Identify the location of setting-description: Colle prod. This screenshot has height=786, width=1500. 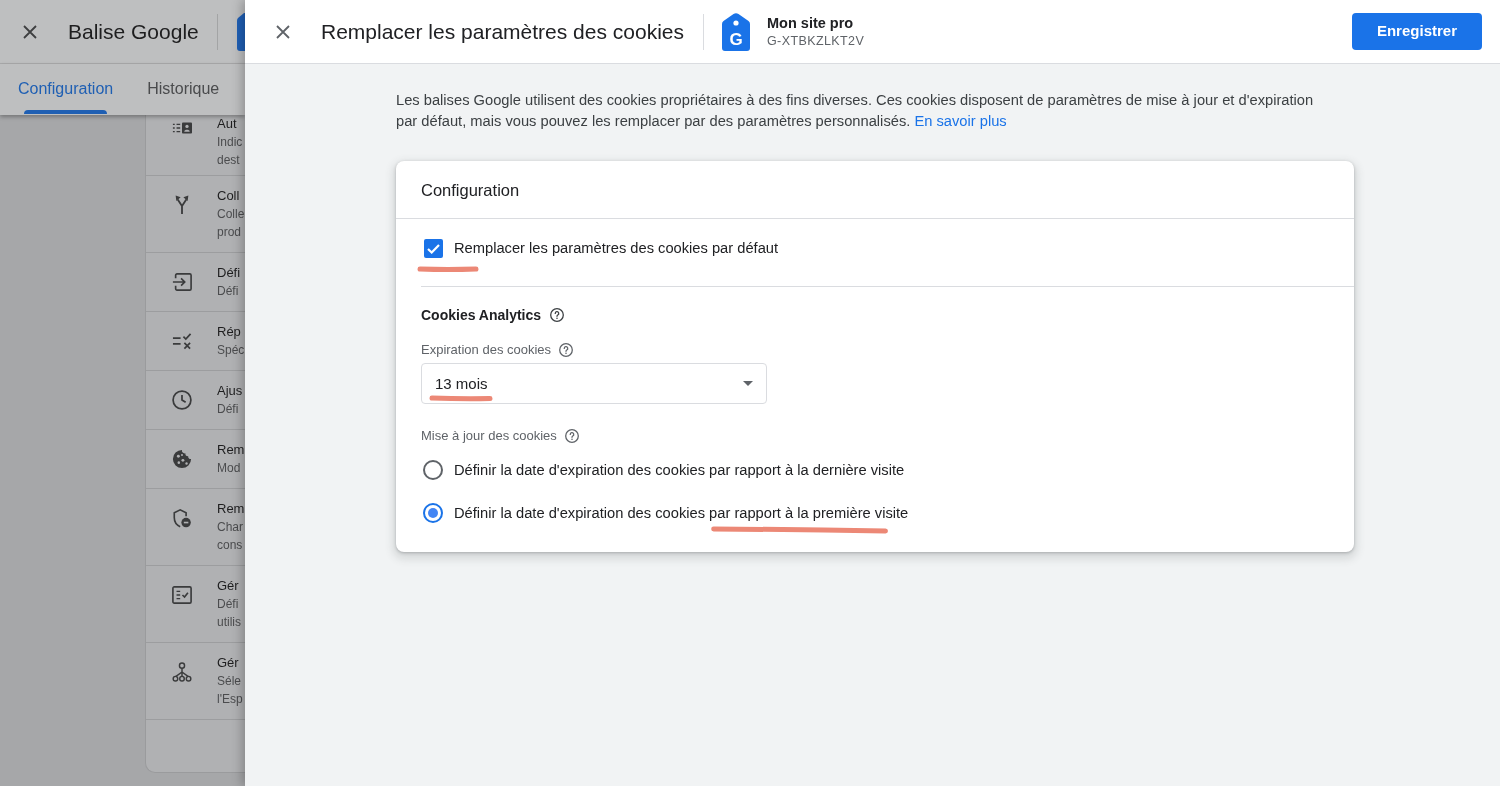
(231, 223).